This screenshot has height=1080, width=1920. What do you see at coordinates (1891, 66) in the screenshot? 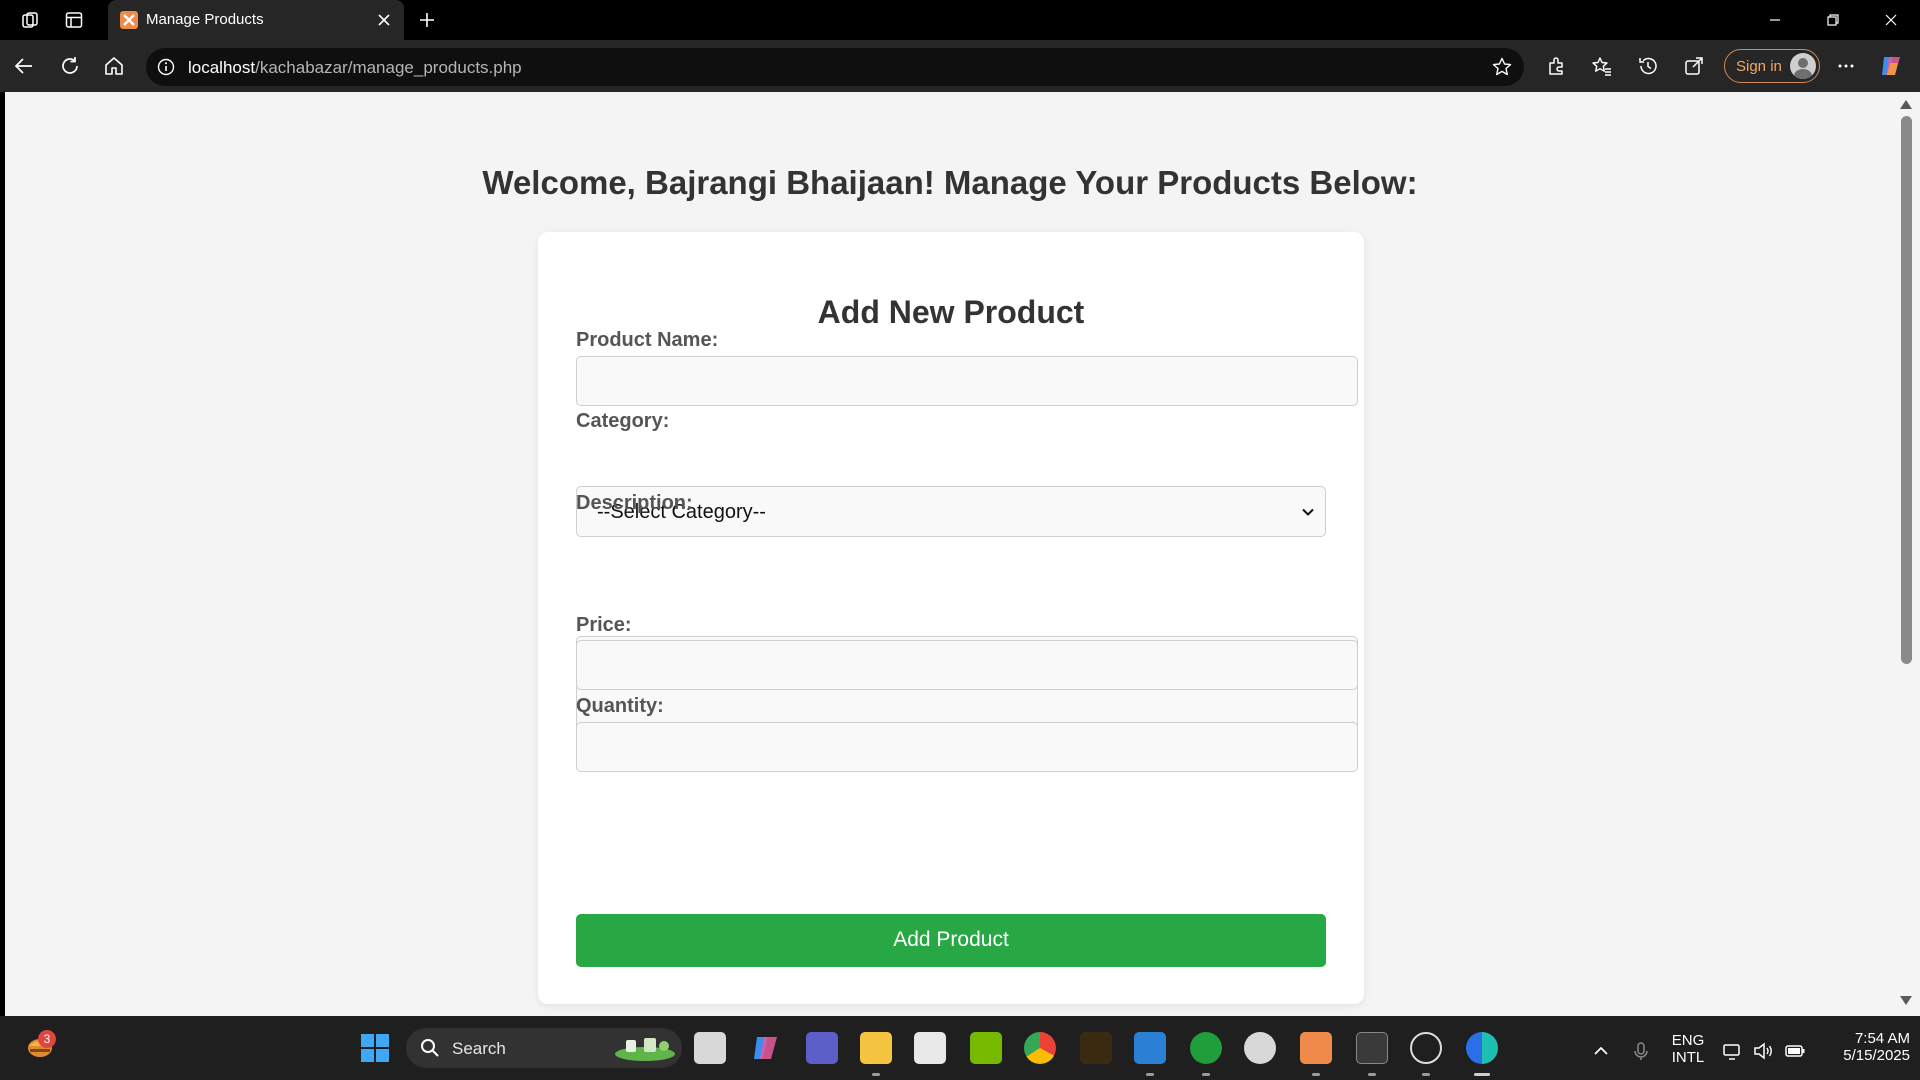
I see `copilot-icon` at bounding box center [1891, 66].